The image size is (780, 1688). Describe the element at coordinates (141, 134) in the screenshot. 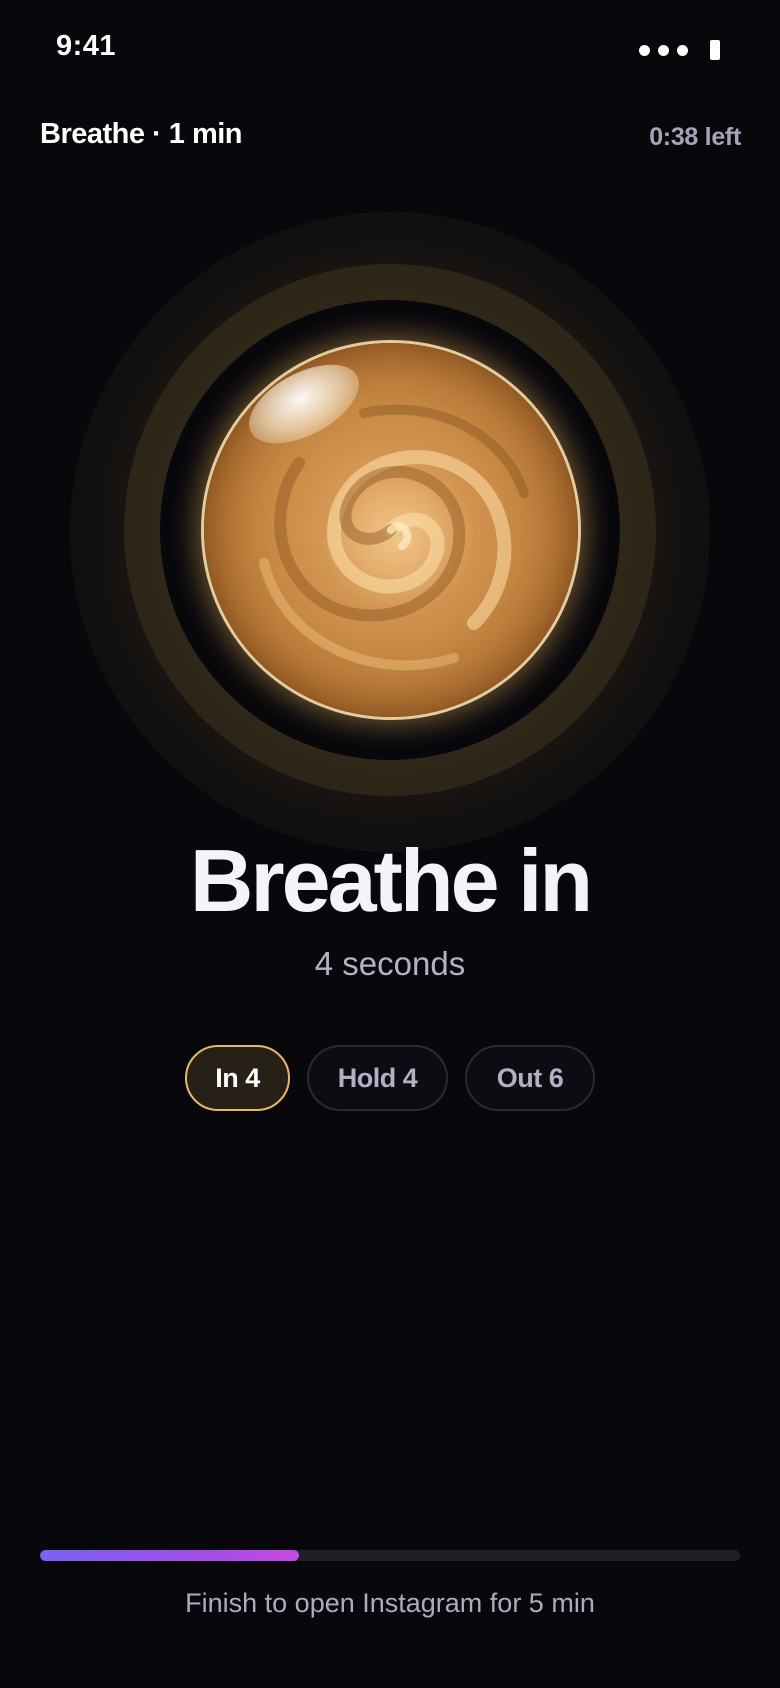

I see `session-title: Breathe · 1 min` at that location.